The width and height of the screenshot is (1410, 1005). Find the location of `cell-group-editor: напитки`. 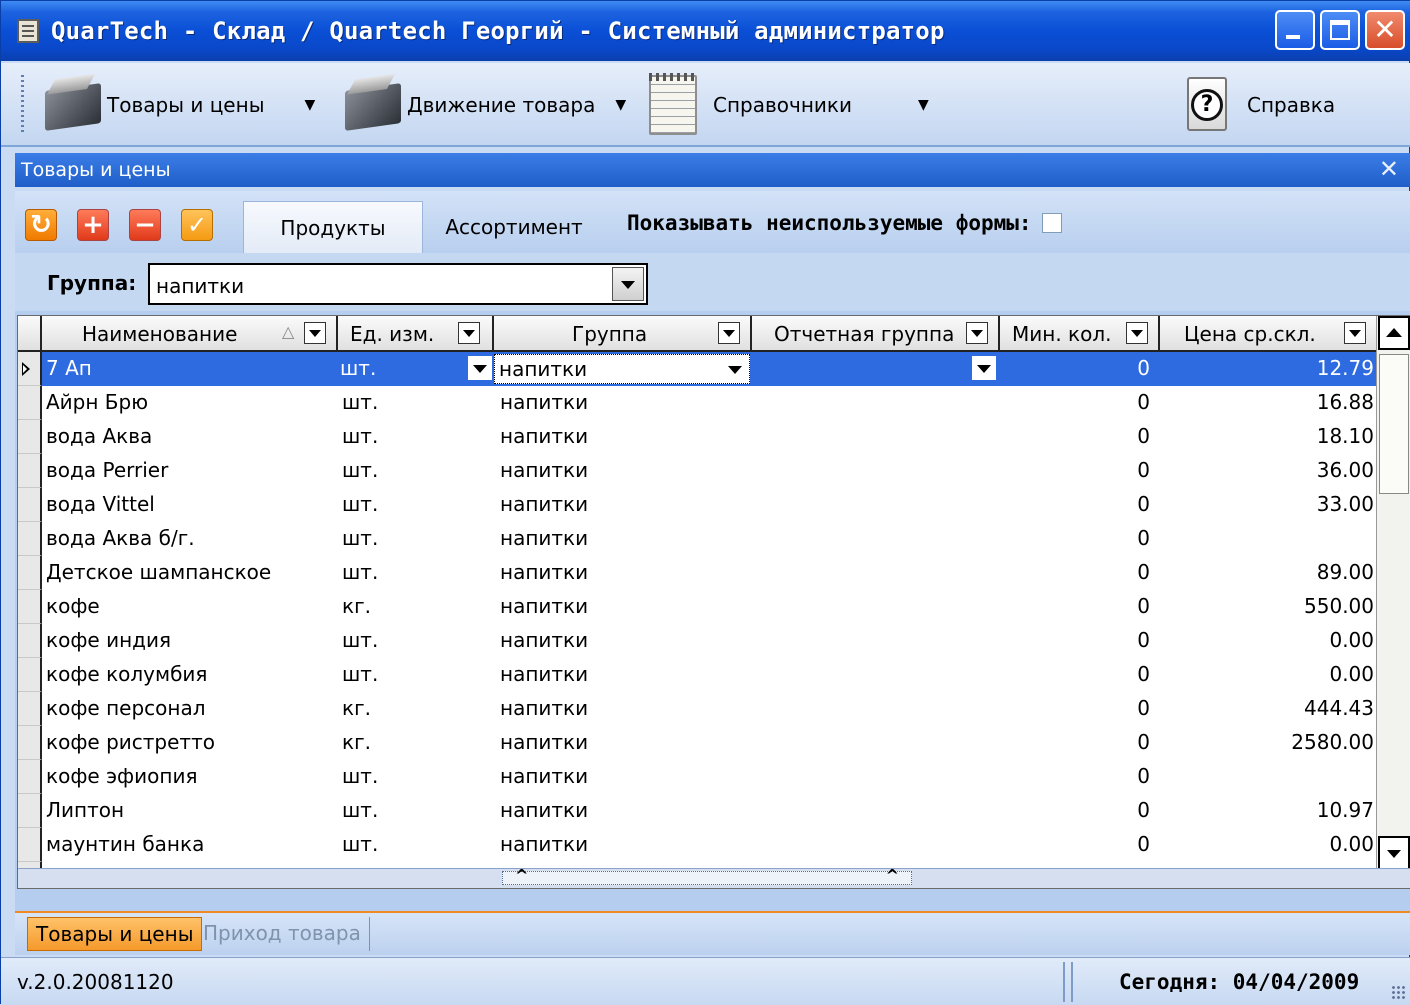

cell-group-editor: напитки is located at coordinates (622, 369).